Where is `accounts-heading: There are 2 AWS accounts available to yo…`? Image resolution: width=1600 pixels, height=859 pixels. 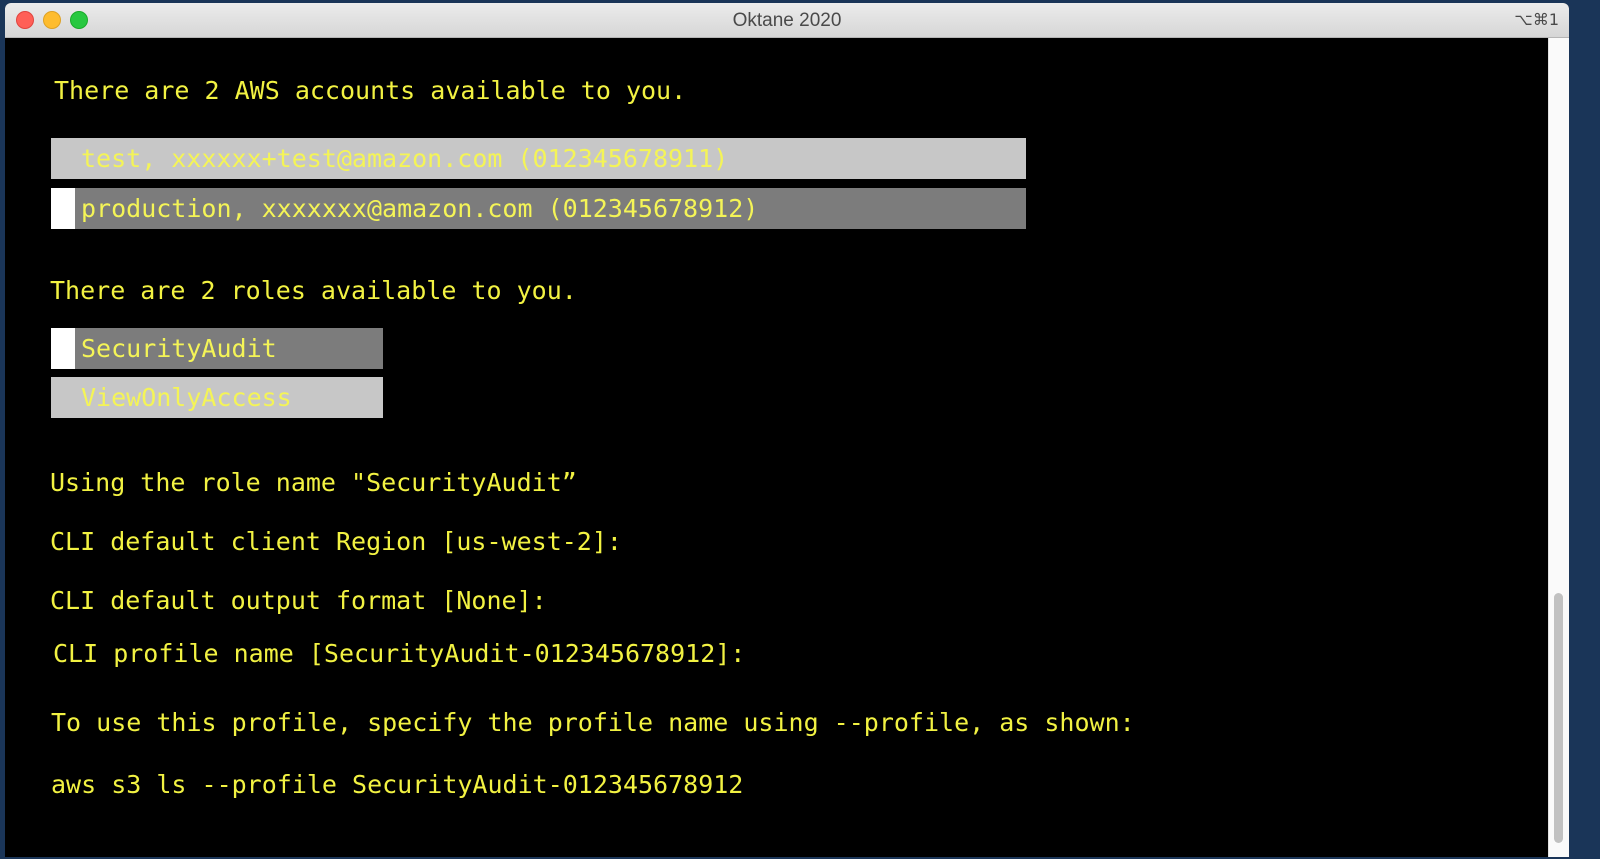
accounts-heading: There are 2 AWS accounts available to yo… is located at coordinates (370, 90).